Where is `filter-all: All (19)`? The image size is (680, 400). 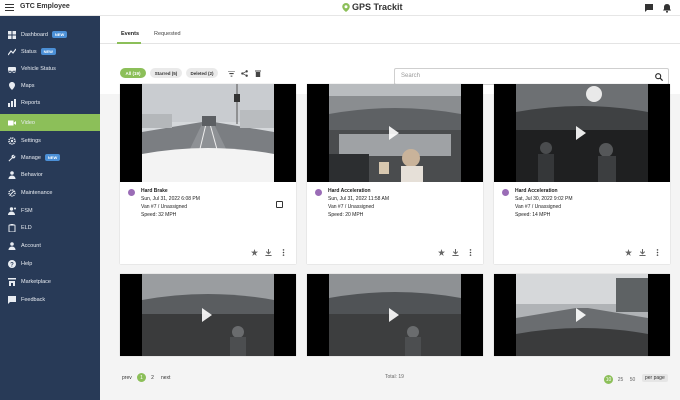 filter-all: All (19) is located at coordinates (133, 73).